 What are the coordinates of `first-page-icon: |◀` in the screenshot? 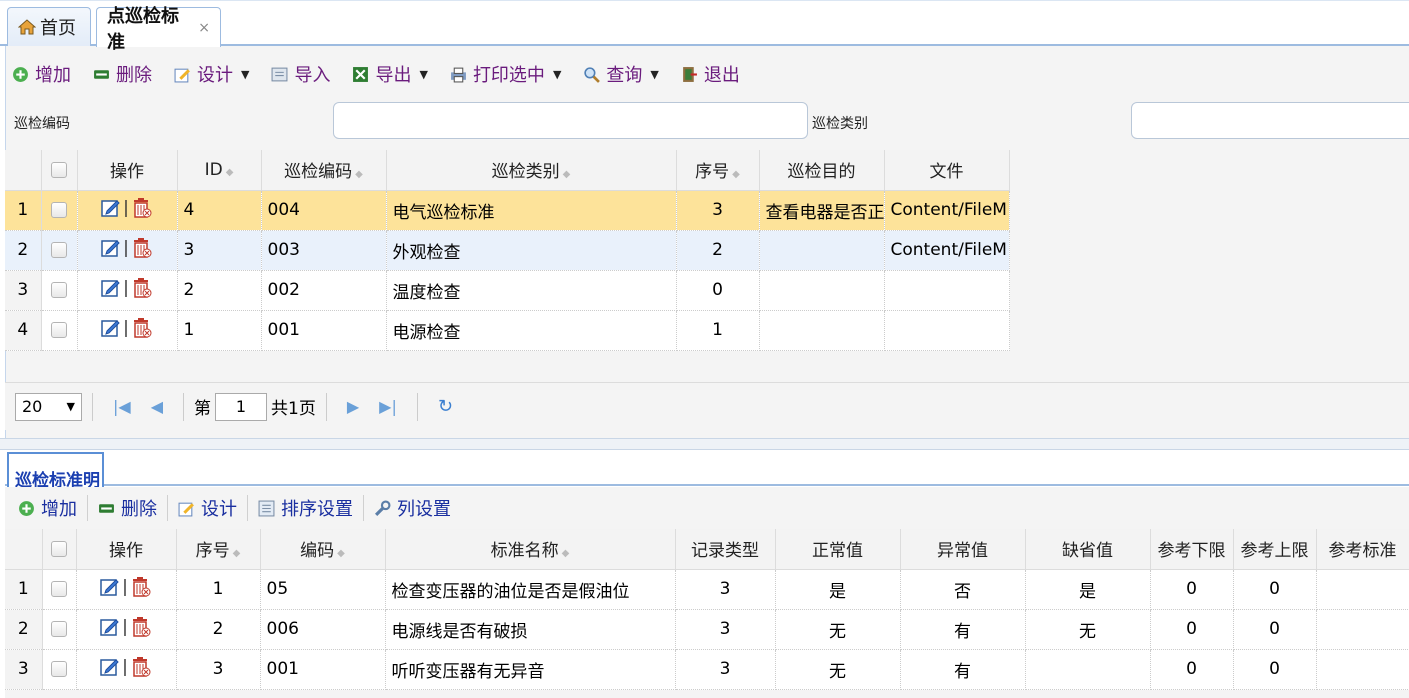 It's located at (122, 406).